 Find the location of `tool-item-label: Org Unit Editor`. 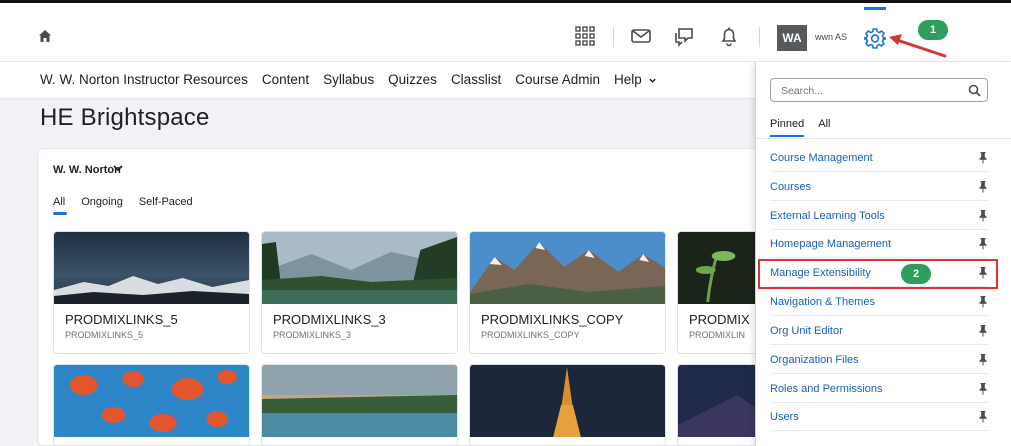

tool-item-label: Org Unit Editor is located at coordinates (806, 331).